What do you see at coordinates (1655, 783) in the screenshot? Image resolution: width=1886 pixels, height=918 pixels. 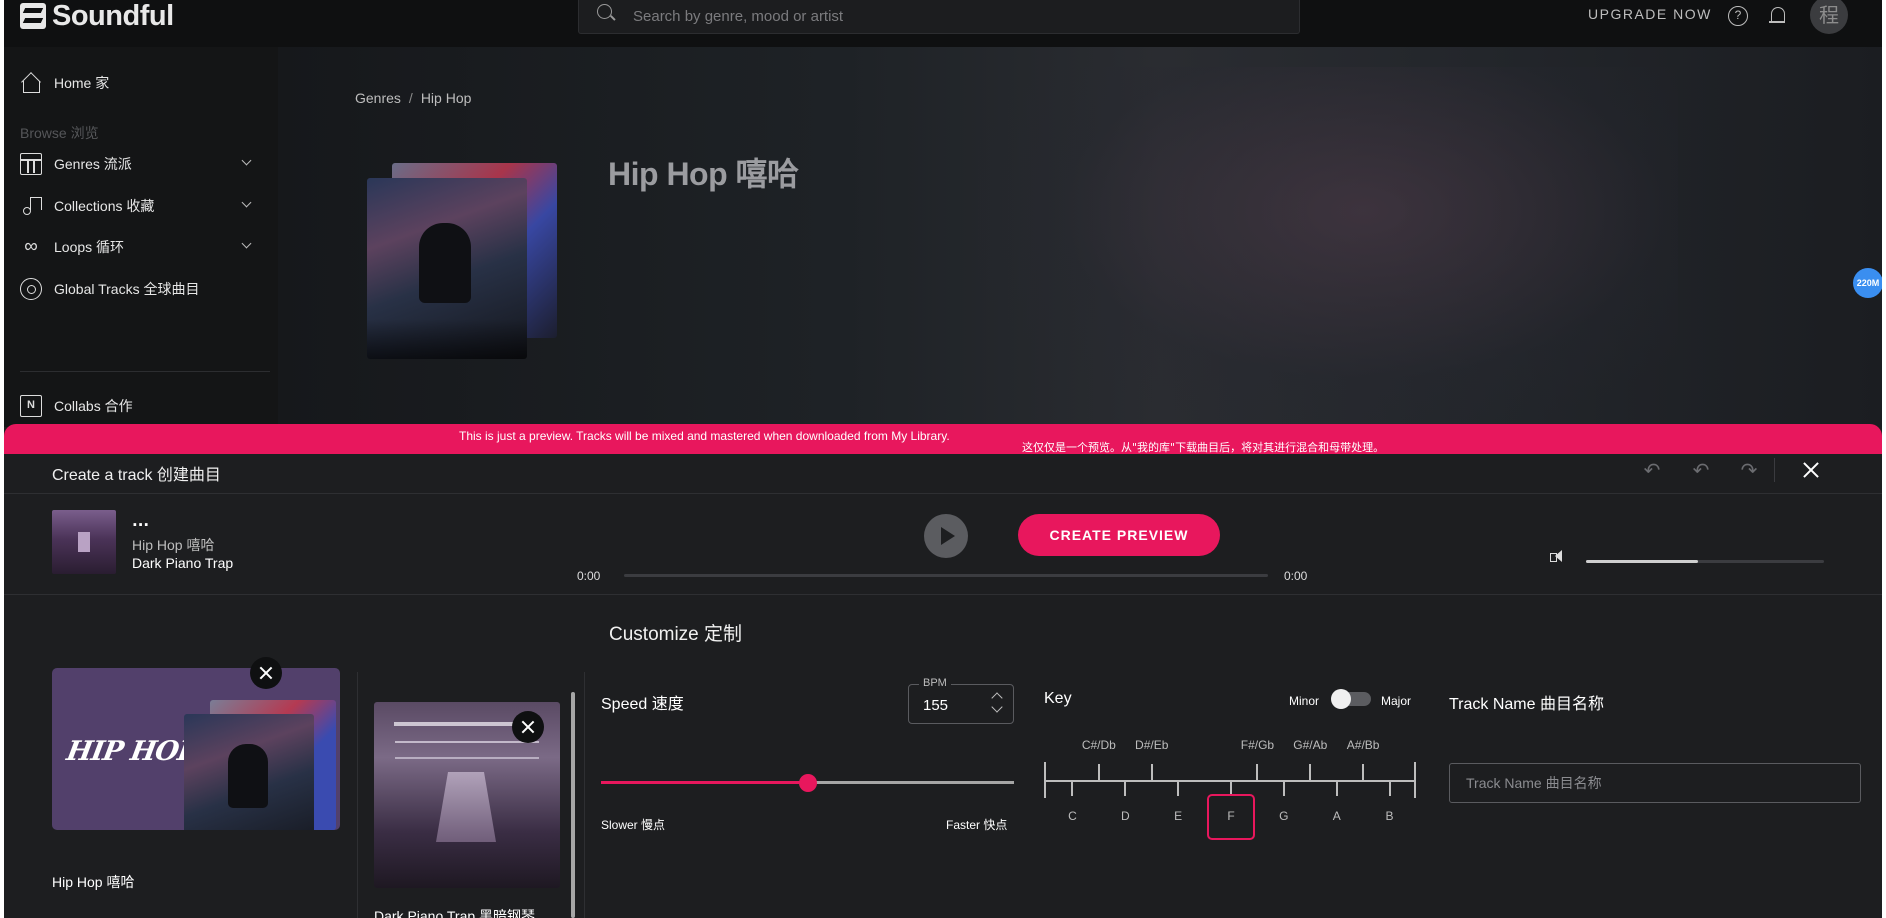 I see `track-name-input` at bounding box center [1655, 783].